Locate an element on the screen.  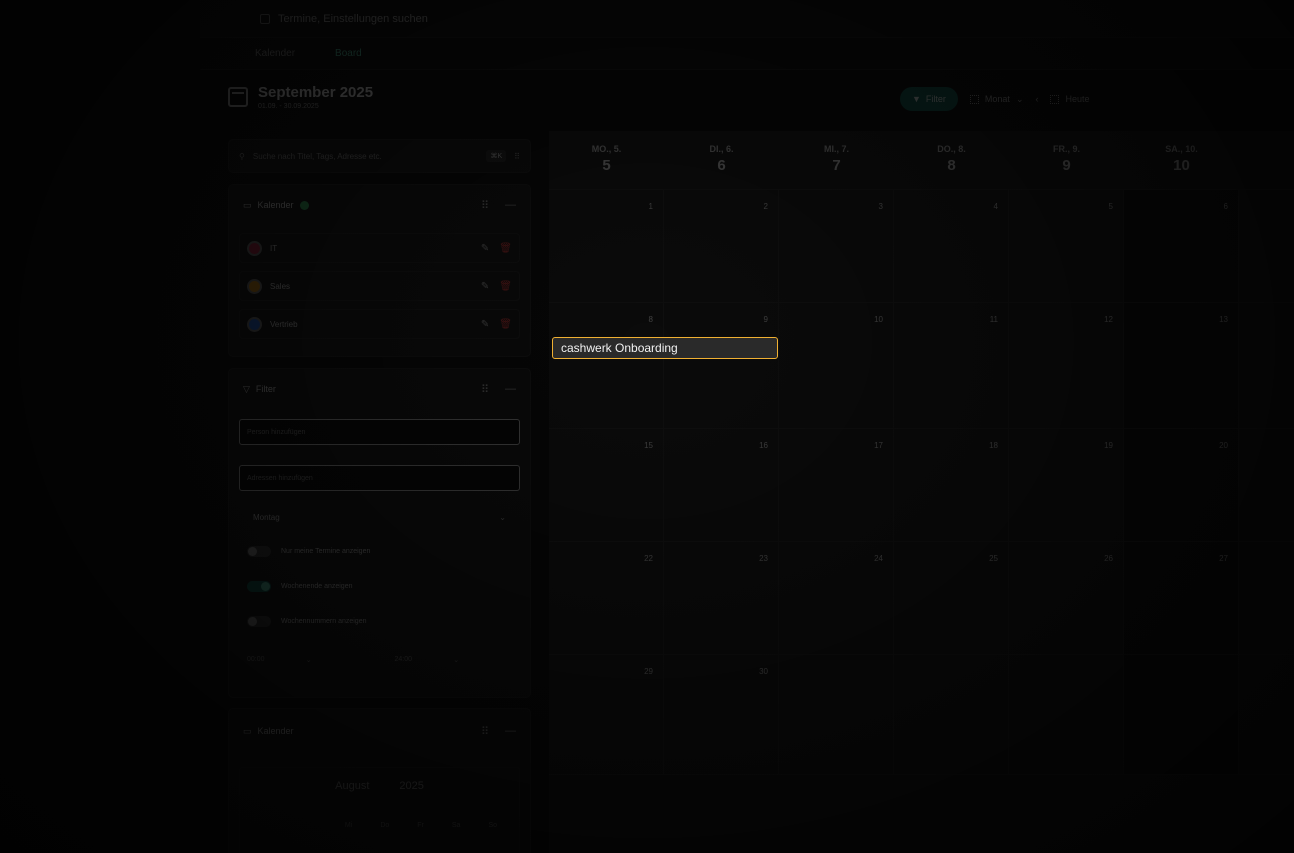
calendar-toolbar: ▼ Filter Monat ⌄ ‹ Heute is located at coordinates (995, 99).